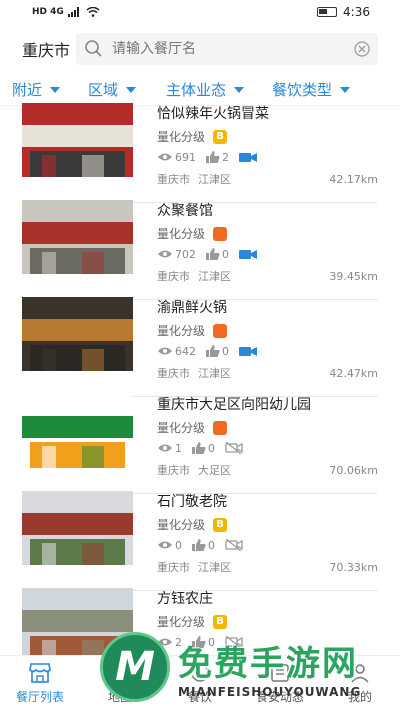 The width and height of the screenshot is (400, 711). Describe the element at coordinates (112, 89) in the screenshot. I see `filter-area: 区域` at that location.